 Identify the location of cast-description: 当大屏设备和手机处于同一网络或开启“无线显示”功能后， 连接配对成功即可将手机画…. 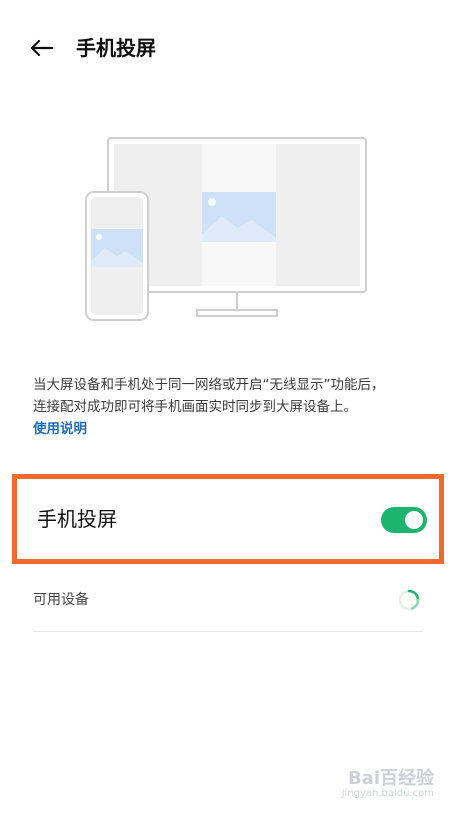
(233, 407).